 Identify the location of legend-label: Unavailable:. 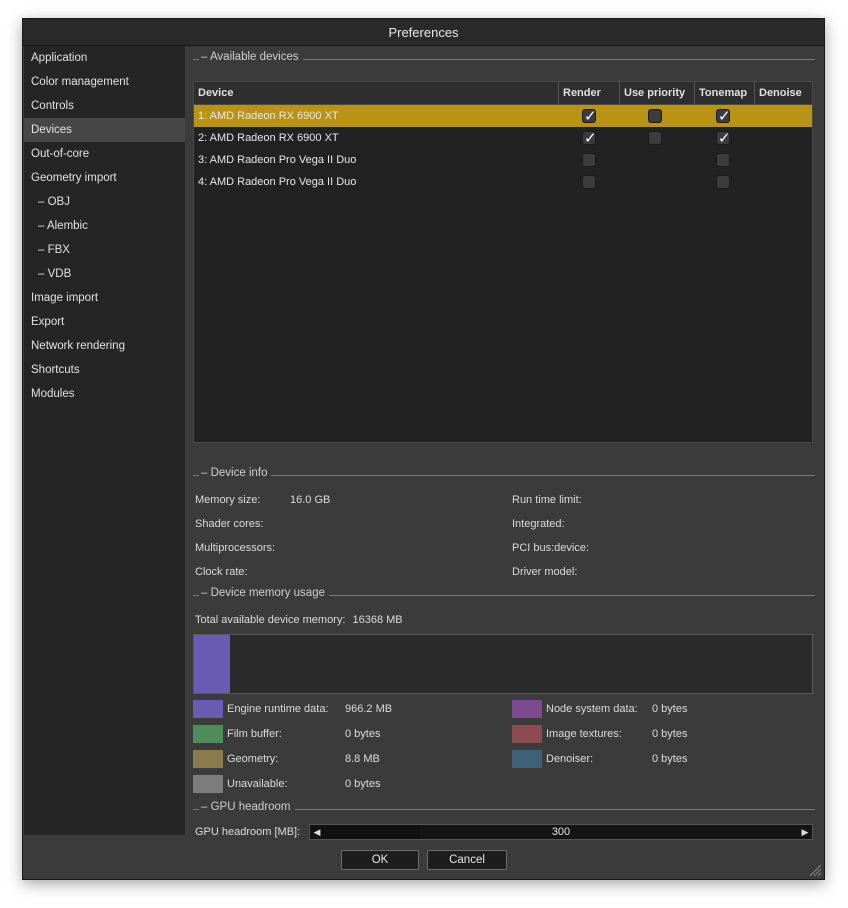
(257, 784).